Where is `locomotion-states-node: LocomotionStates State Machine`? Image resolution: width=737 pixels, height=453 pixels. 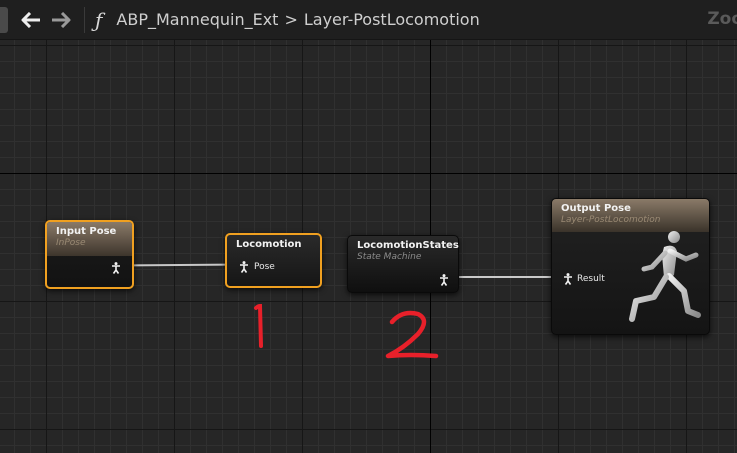
locomotion-states-node: LocomotionStates State Machine is located at coordinates (403, 264).